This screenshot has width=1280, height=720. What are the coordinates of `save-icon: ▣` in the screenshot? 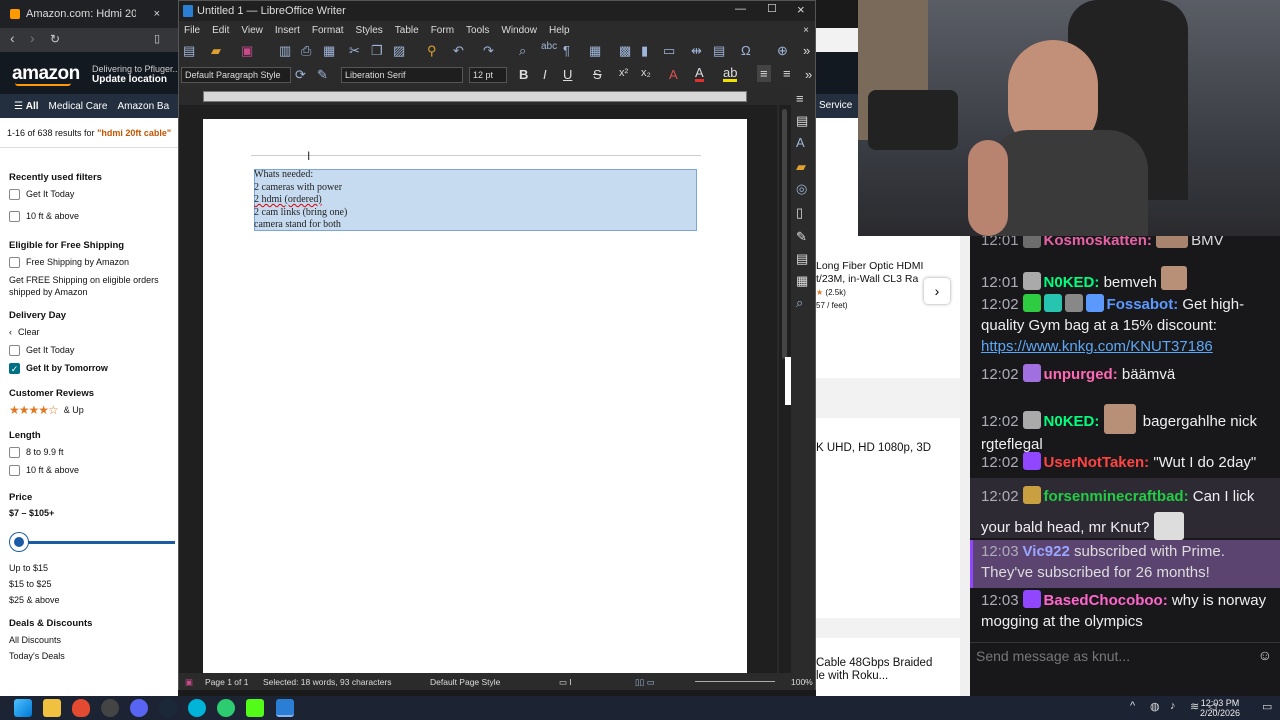 It's located at (247, 51).